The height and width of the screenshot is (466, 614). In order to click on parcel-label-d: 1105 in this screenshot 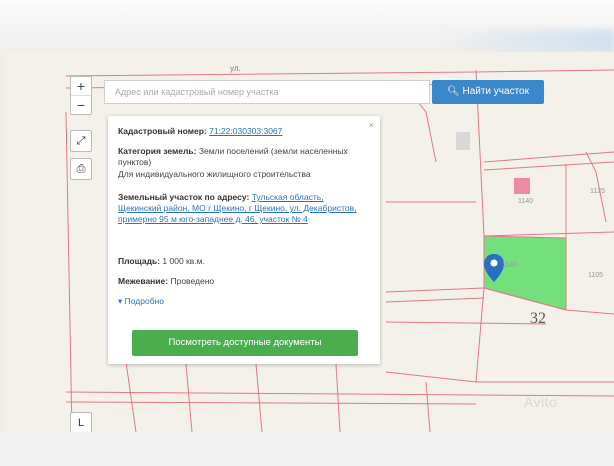, I will do `click(596, 275)`.